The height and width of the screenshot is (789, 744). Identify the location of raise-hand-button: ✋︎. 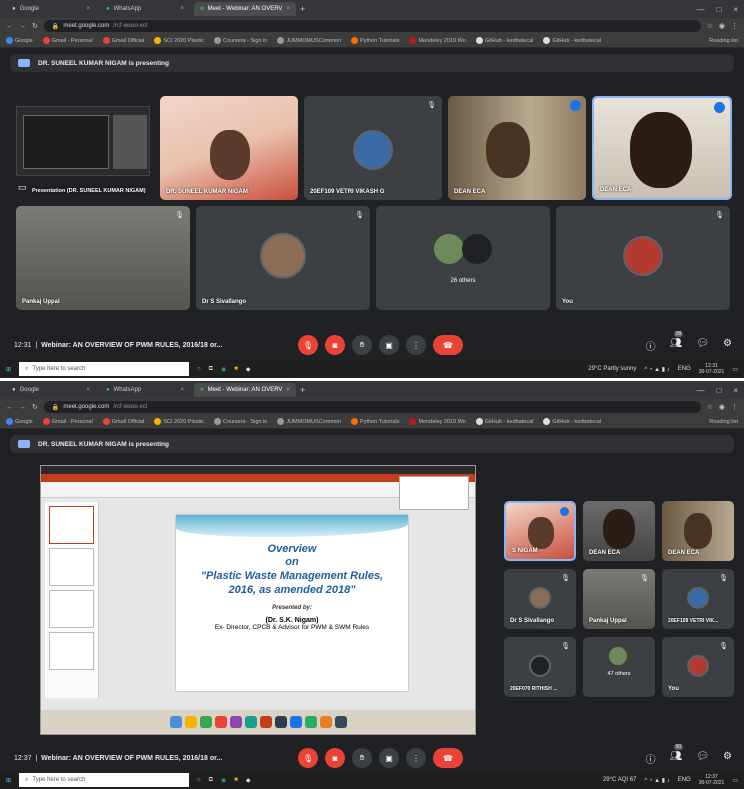
(362, 758).